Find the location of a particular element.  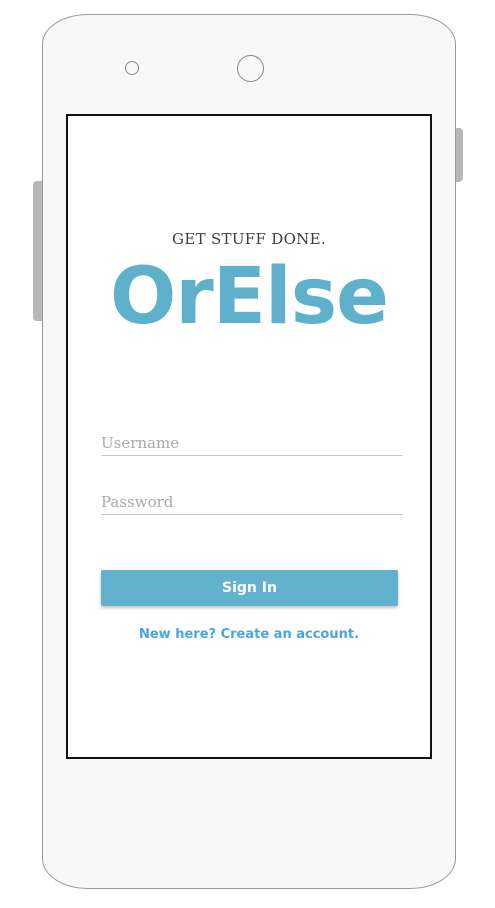

volume-button is located at coordinates (37, 251).